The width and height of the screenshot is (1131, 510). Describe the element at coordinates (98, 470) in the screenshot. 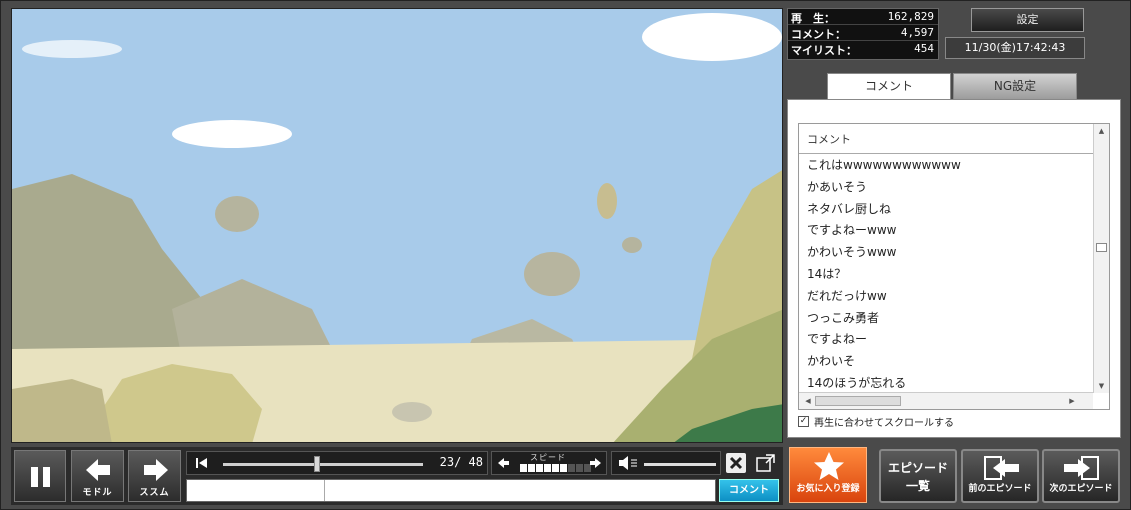

I see `arrow-left-icon` at that location.